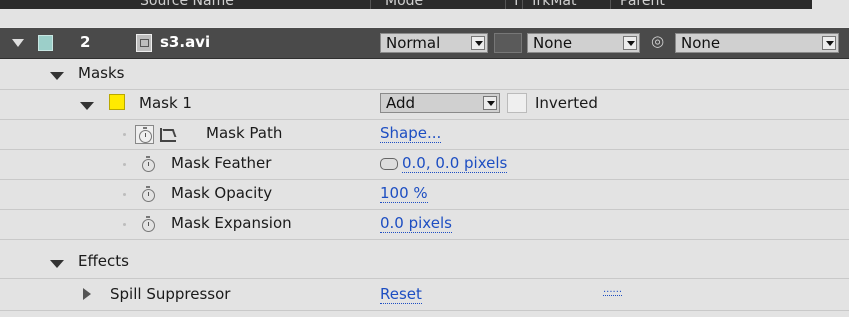 The width and height of the screenshot is (849, 317). I want to click on mask-feather-row: Mask Feather 0.0, 0.0 pixels, so click(424, 164).